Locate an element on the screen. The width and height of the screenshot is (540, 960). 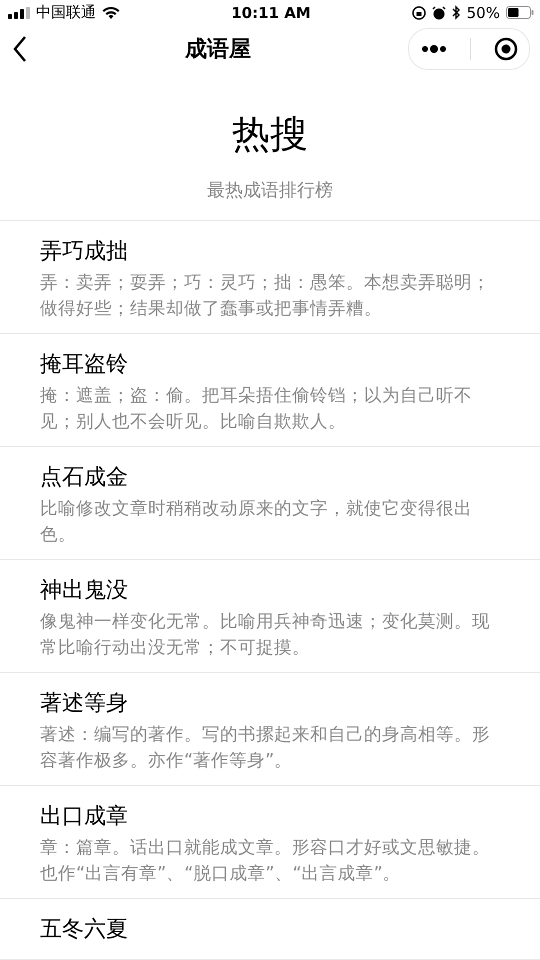
idiom-item: 神出鬼没 像鬼神一样变化无常。比喻用兵神奇迅速；变化莫测。现常比喻行动出没无常；不可捉摸。 is located at coordinates (270, 616).